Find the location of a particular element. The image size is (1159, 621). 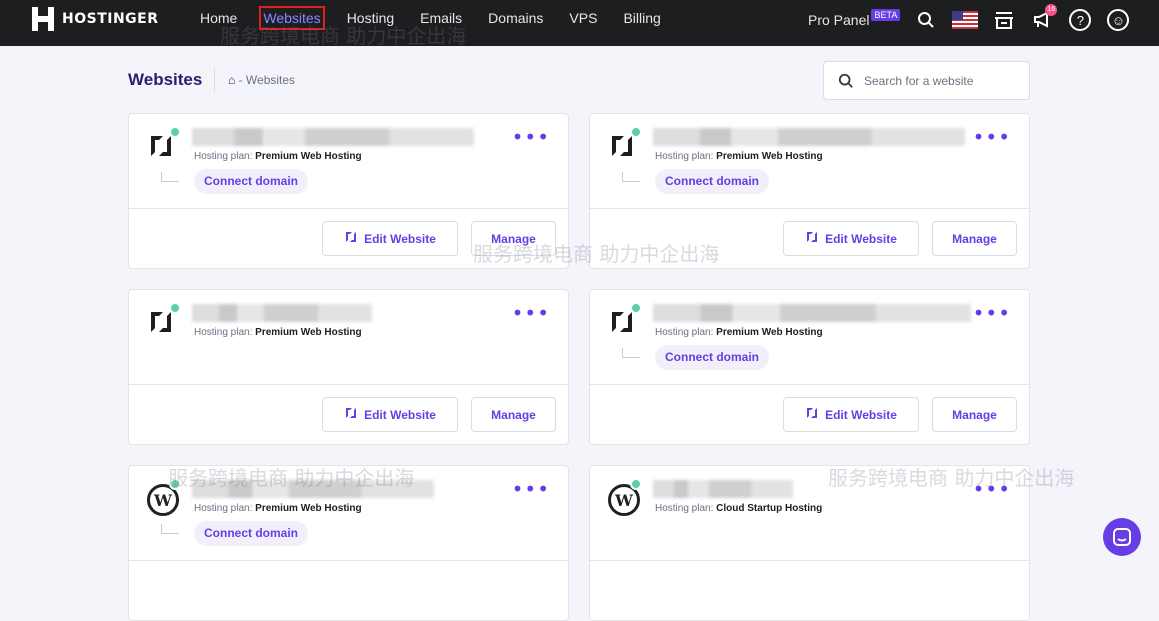

help-icon: ? is located at coordinates (1080, 20).